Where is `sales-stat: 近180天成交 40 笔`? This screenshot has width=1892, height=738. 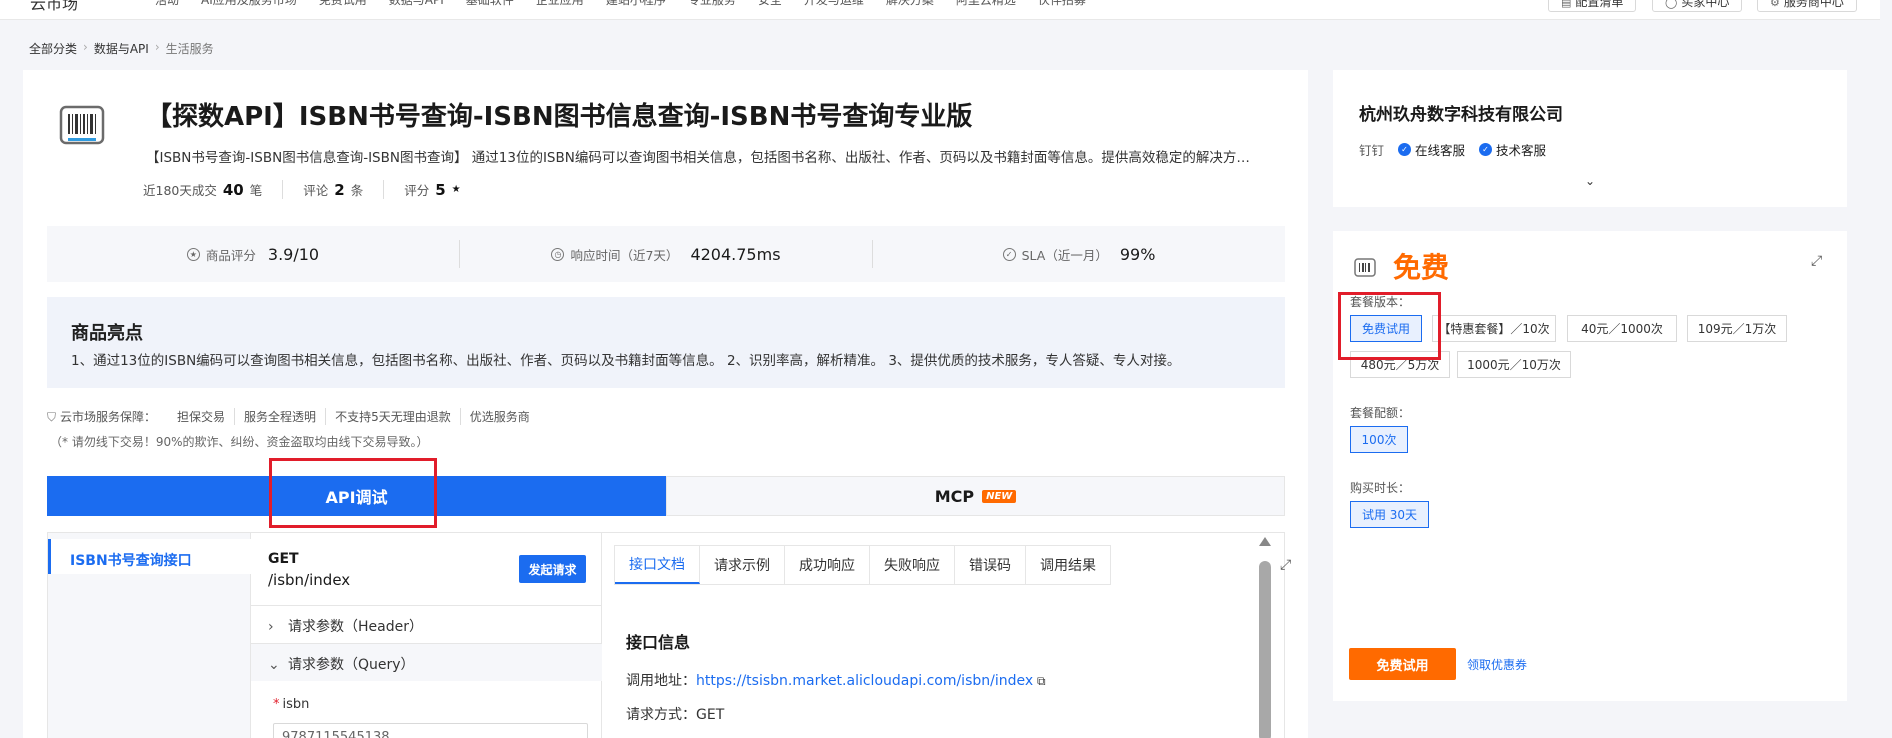
sales-stat: 近180天成交 40 笔 is located at coordinates (212, 189).